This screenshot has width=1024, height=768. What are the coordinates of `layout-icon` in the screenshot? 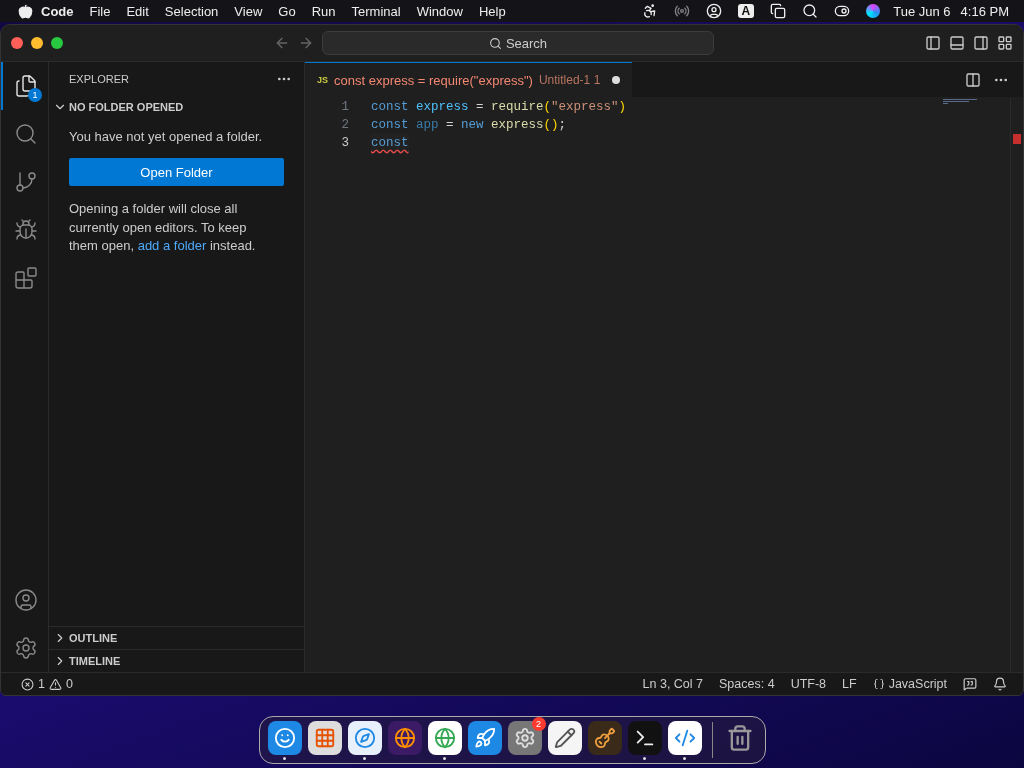 It's located at (1005, 43).